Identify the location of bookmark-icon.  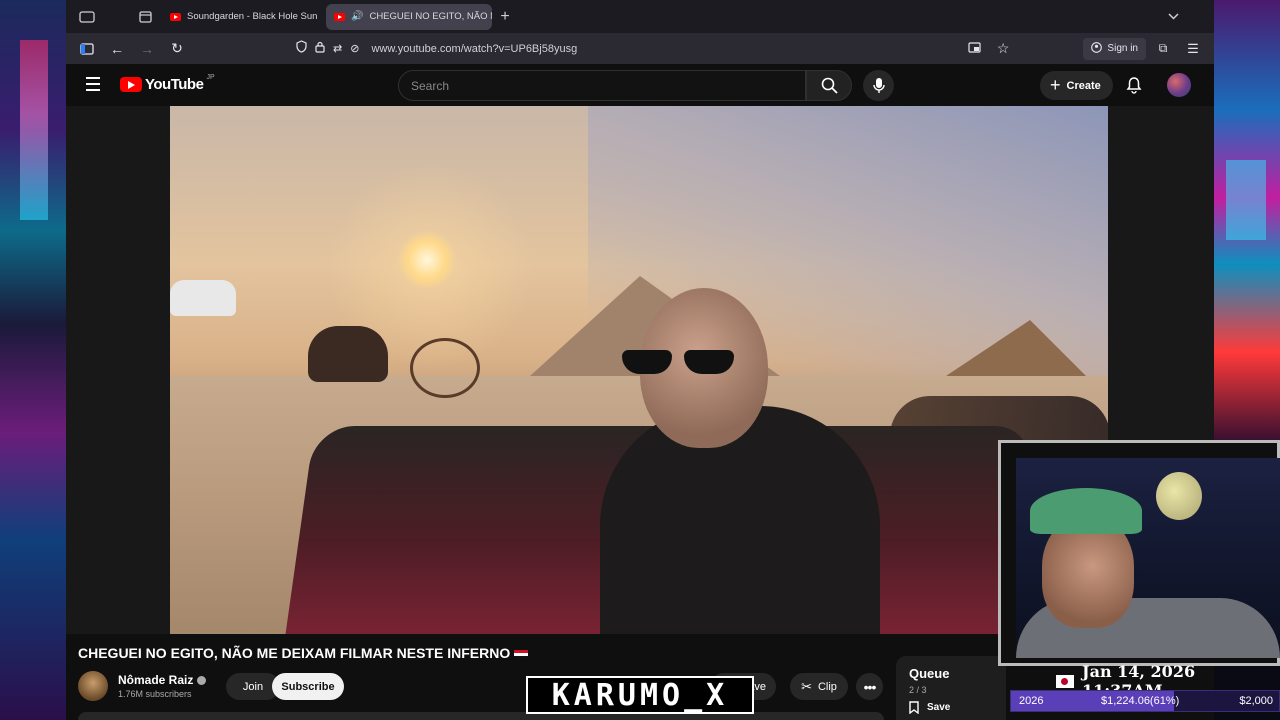
(914, 707).